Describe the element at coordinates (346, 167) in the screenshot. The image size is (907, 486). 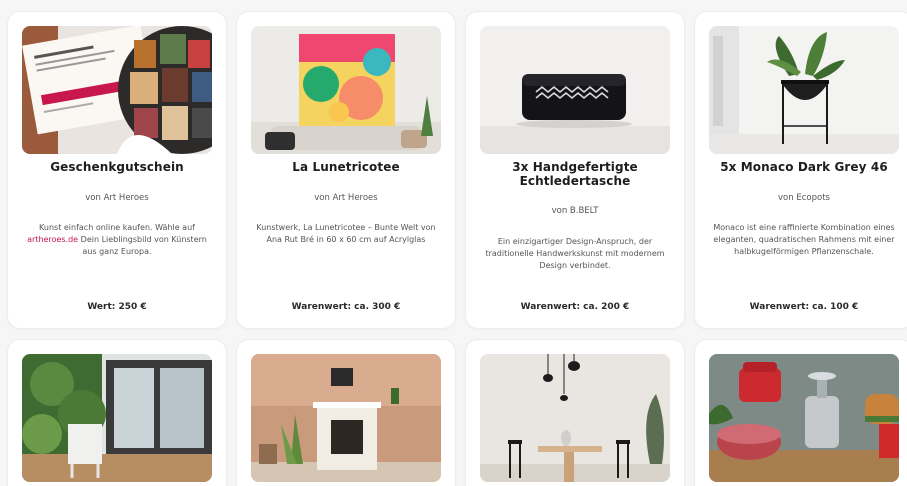
I see `product-title: La Lunetricotee` at that location.